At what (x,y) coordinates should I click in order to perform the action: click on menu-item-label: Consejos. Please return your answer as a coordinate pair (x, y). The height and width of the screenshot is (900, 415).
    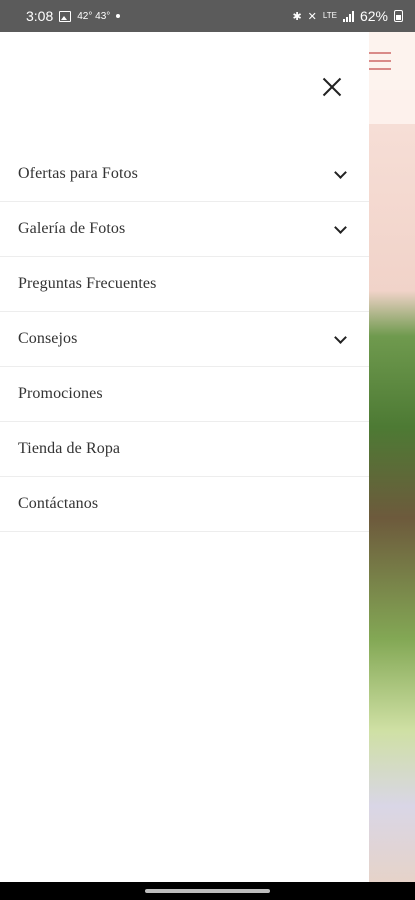
    Looking at the image, I should click on (48, 338).